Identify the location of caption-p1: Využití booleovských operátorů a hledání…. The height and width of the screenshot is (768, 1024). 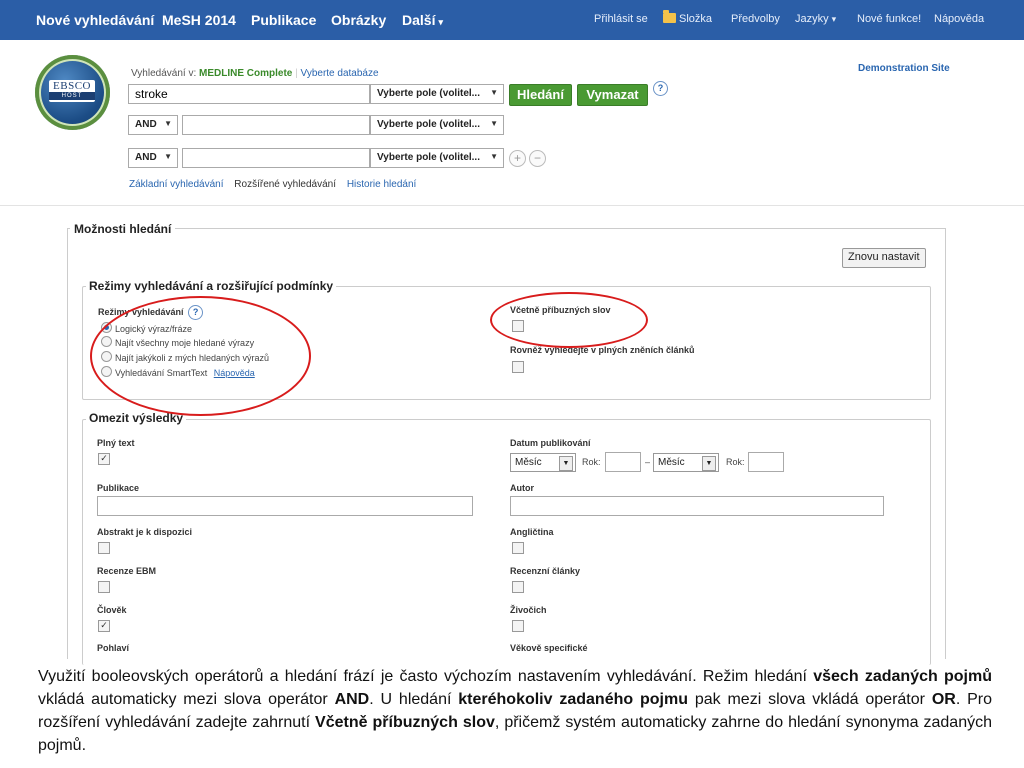
(426, 676).